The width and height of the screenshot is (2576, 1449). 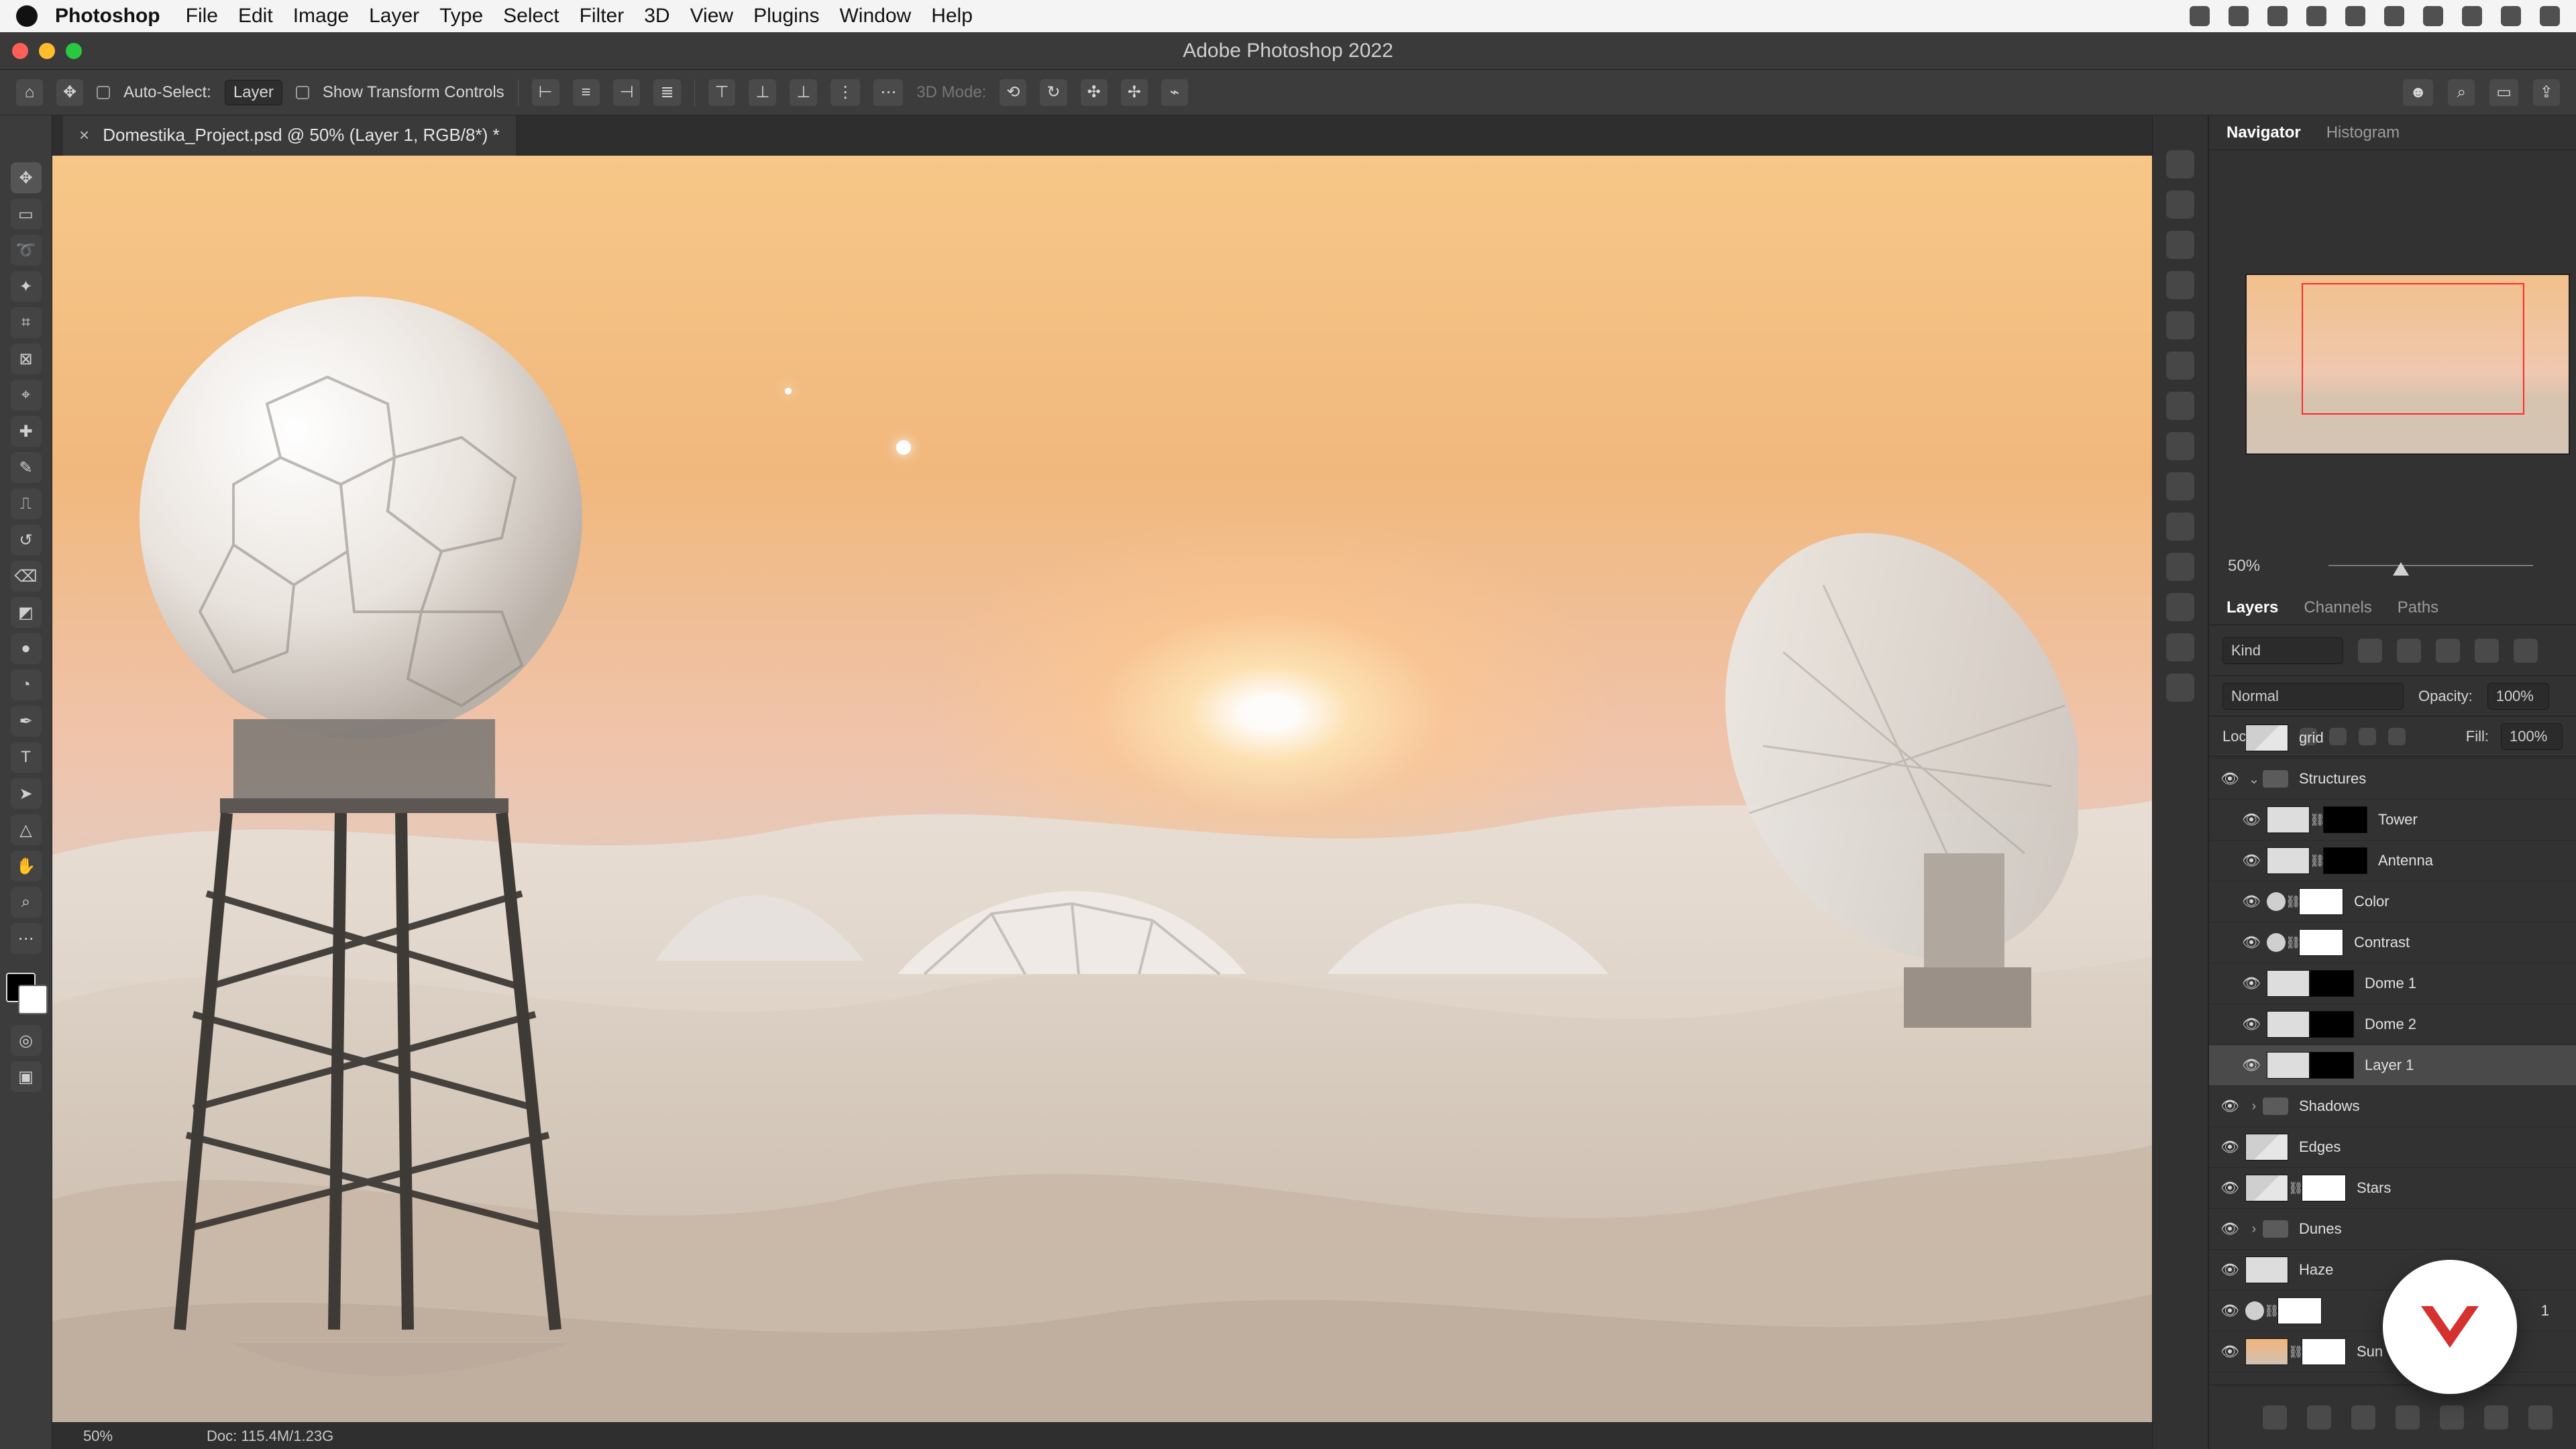 What do you see at coordinates (20, 50) in the screenshot?
I see `close-window-button` at bounding box center [20, 50].